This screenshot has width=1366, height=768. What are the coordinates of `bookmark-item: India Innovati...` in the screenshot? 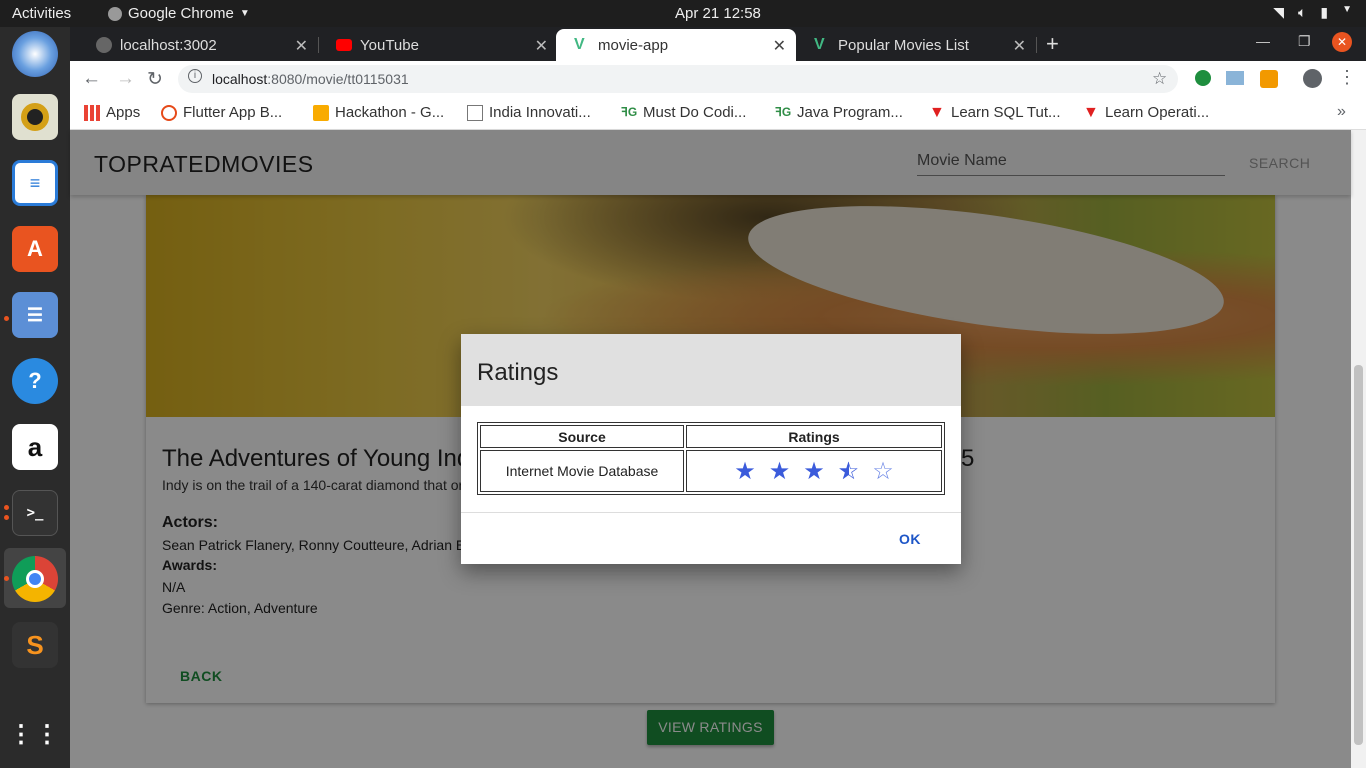 It's located at (529, 112).